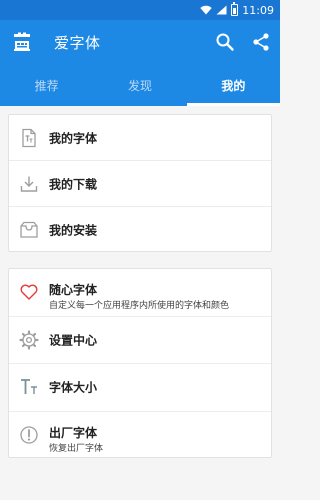  Describe the element at coordinates (140, 10) in the screenshot. I see `status-bar: 11:09` at that location.